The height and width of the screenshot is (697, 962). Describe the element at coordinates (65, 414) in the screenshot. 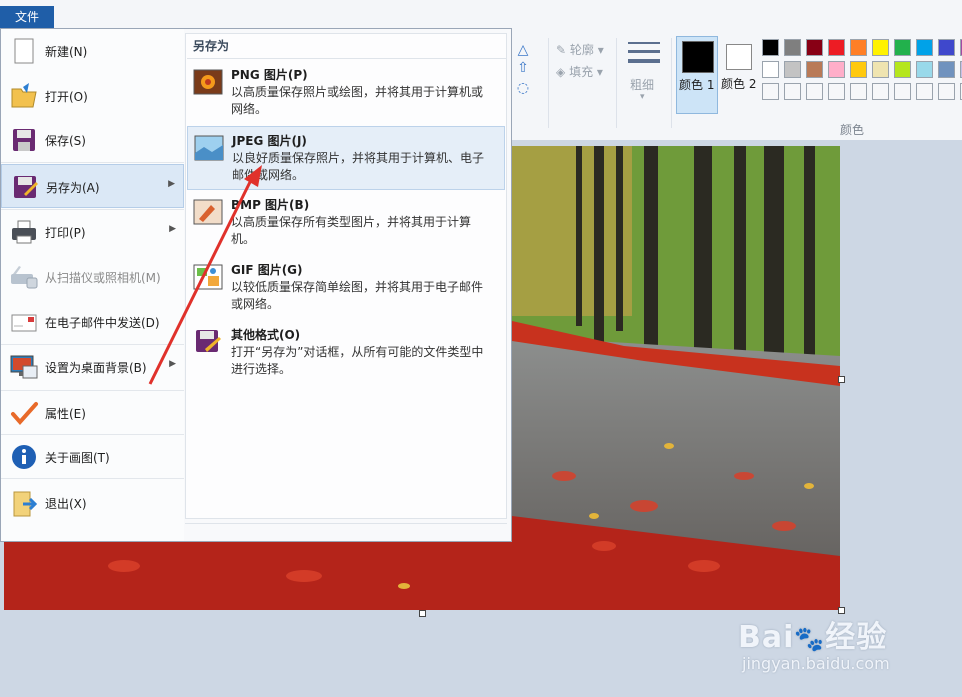

I see `menu-item-label: 属性(E)` at that location.